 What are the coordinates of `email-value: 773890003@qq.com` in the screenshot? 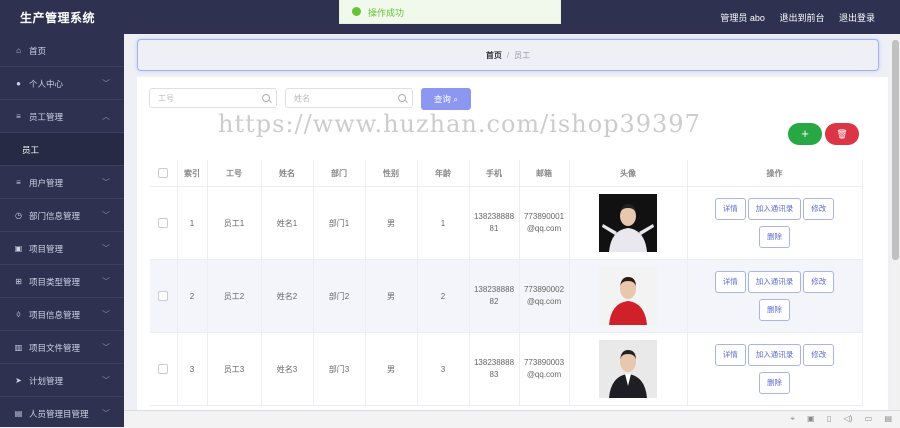 It's located at (544, 368).